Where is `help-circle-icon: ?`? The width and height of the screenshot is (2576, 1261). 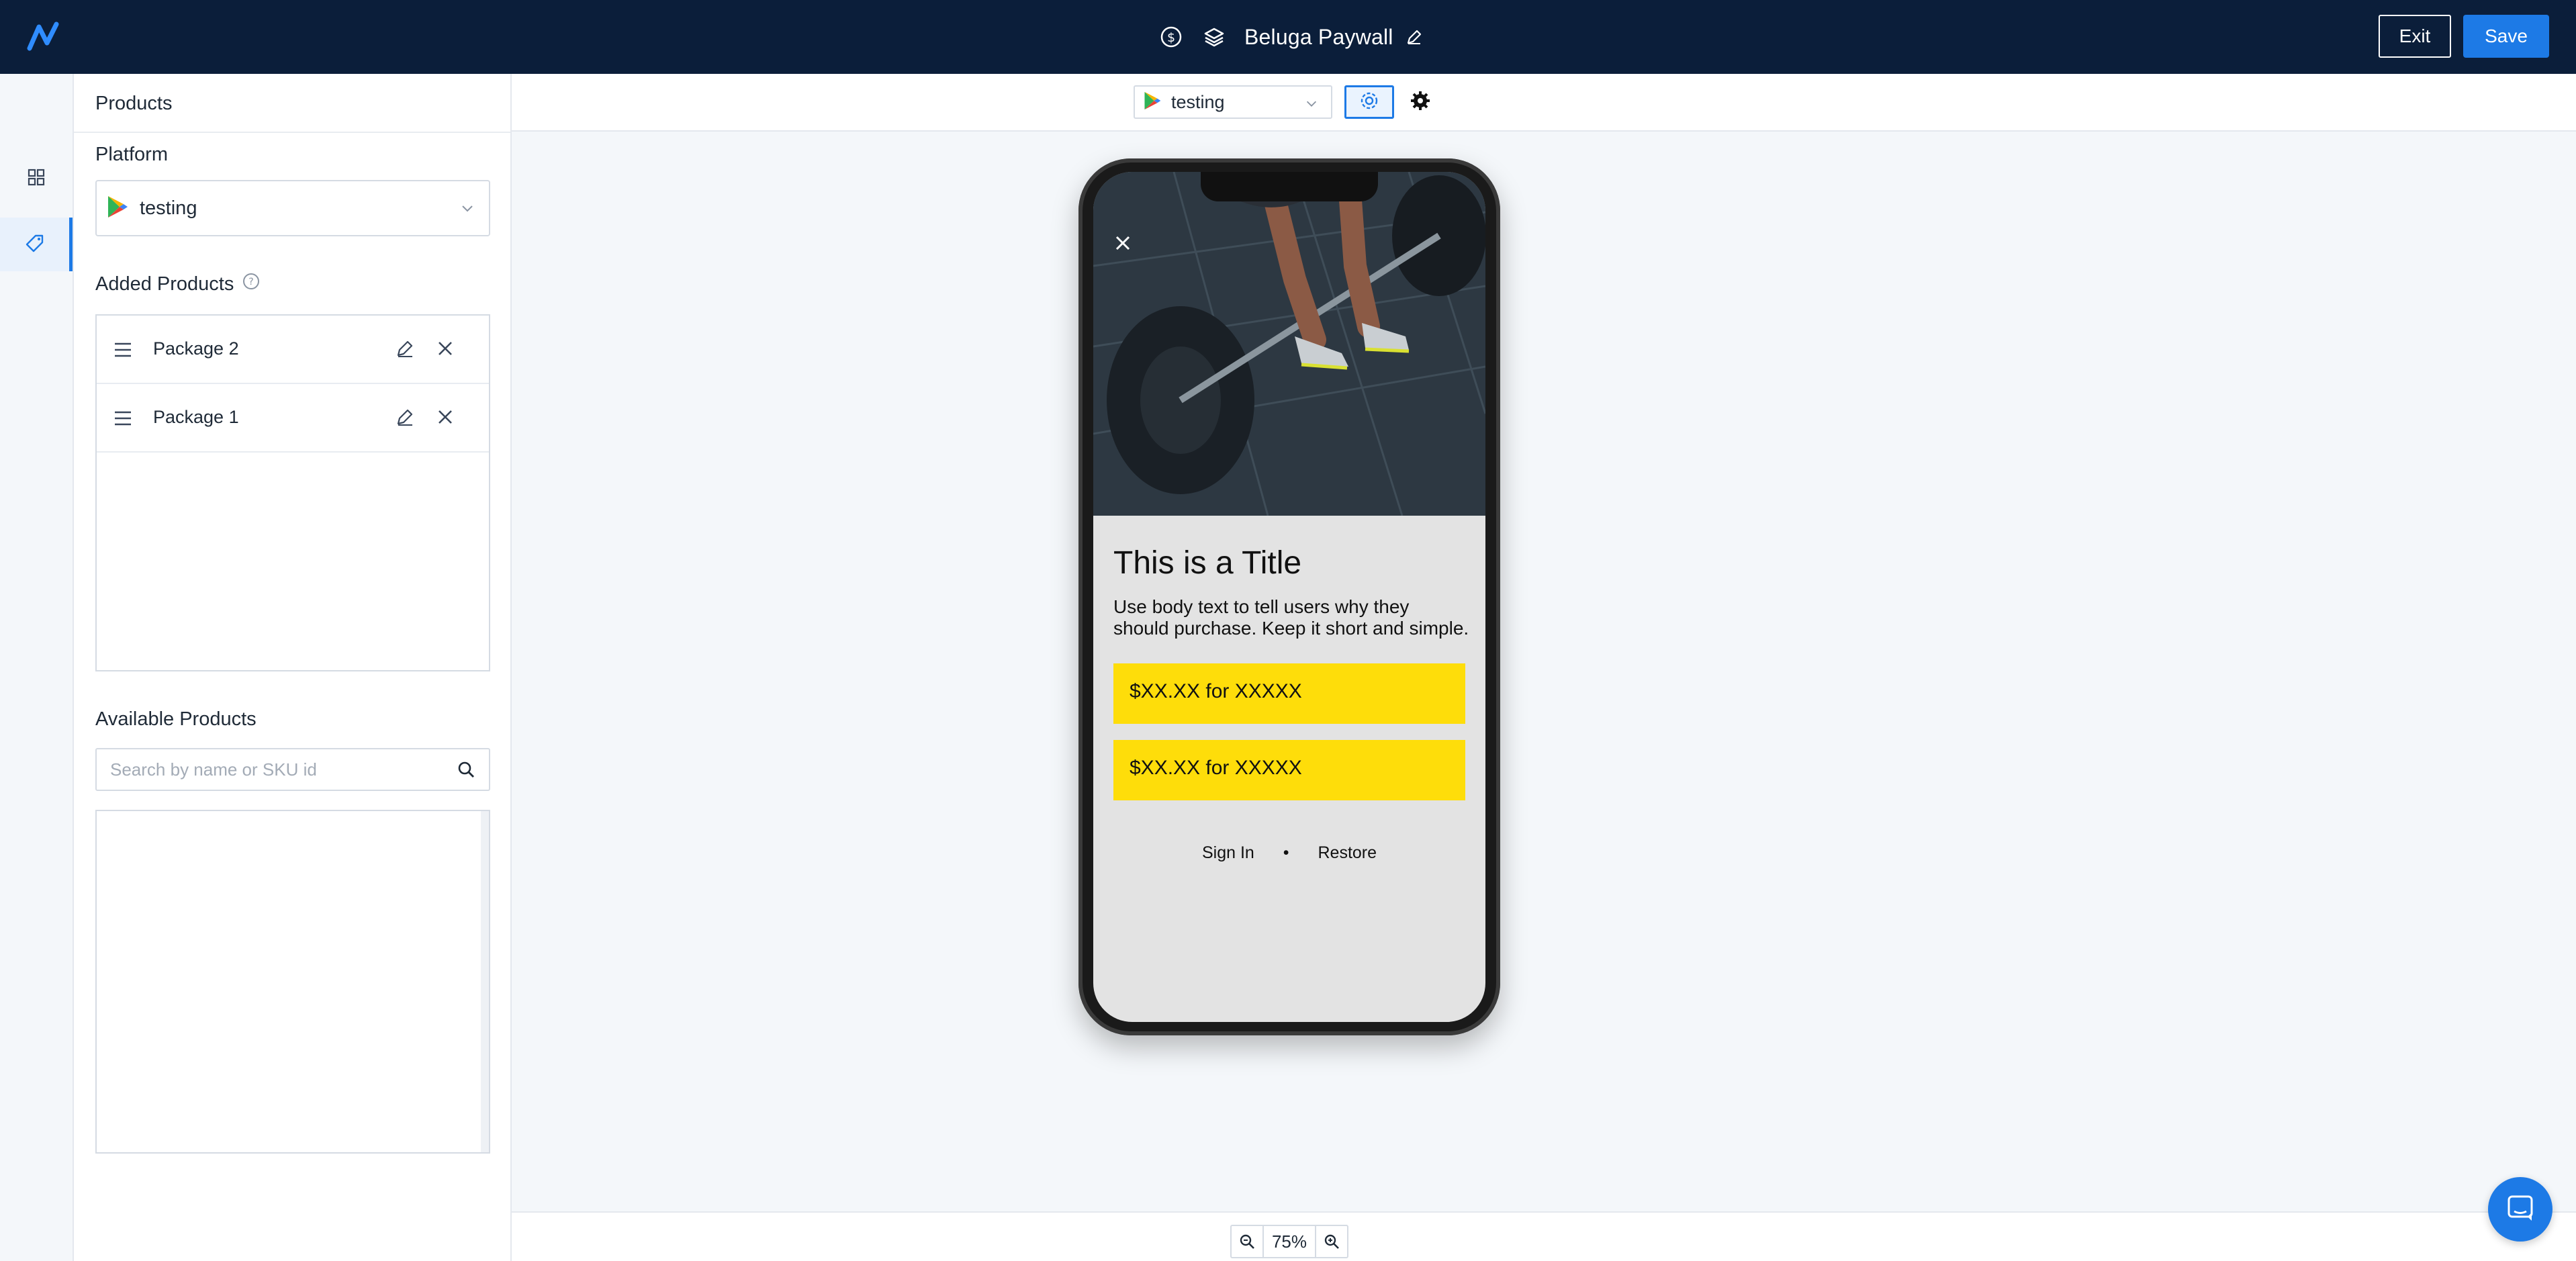
help-circle-icon: ? is located at coordinates (251, 284).